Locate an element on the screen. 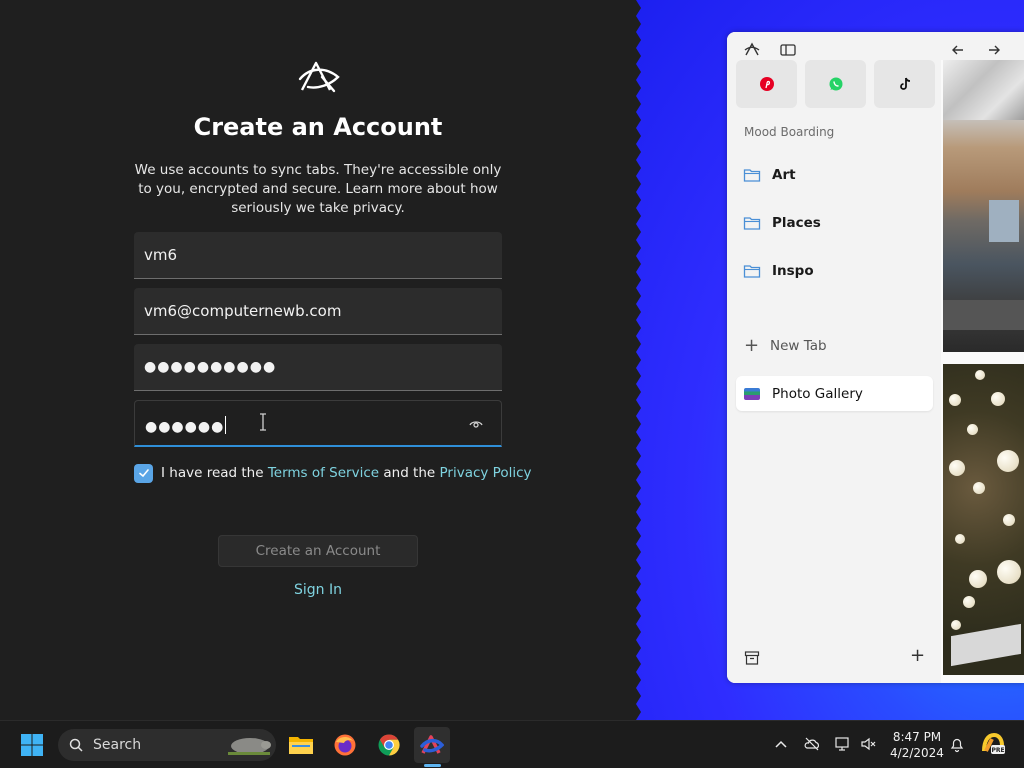 This screenshot has width=1024, height=768. chrome-icon is located at coordinates (389, 745).